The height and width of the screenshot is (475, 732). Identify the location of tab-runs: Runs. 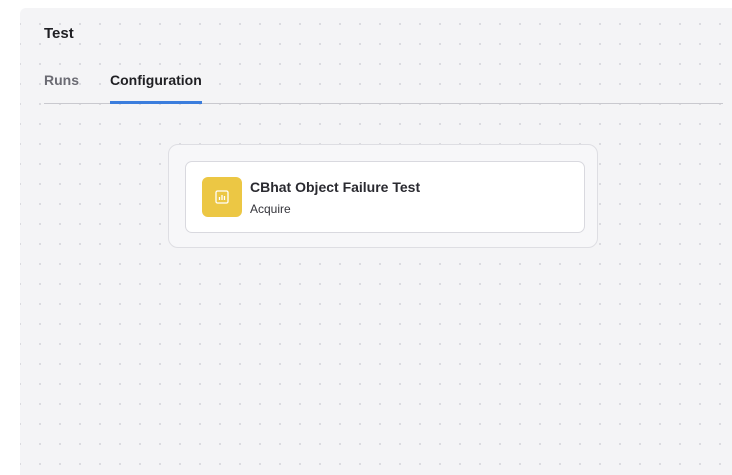
(61, 87).